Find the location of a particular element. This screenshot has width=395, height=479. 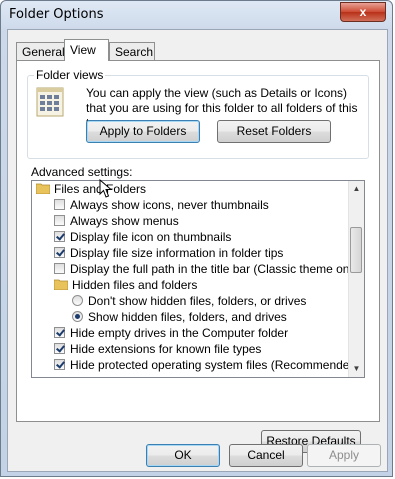

settings-category-row: Hidden files and folders is located at coordinates (190, 285).